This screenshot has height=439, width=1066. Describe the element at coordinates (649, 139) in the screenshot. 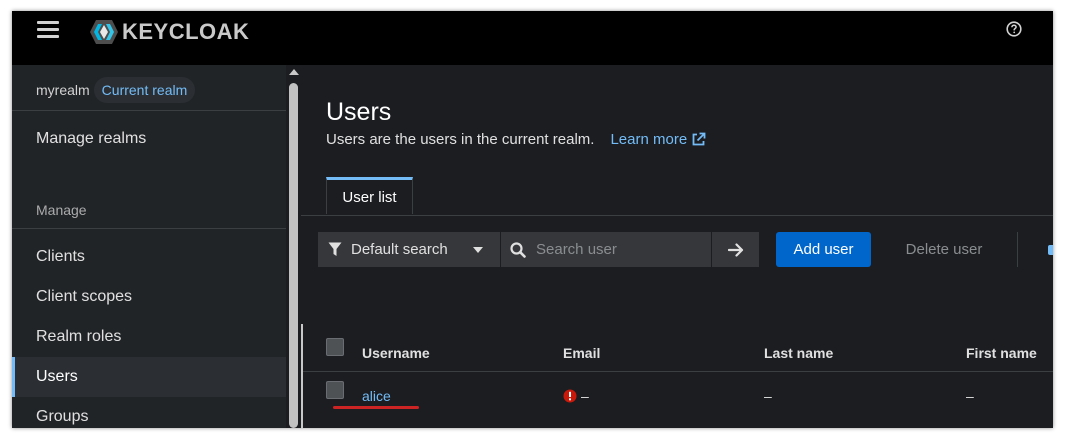

I see `learn-more-label: Learn more` at that location.